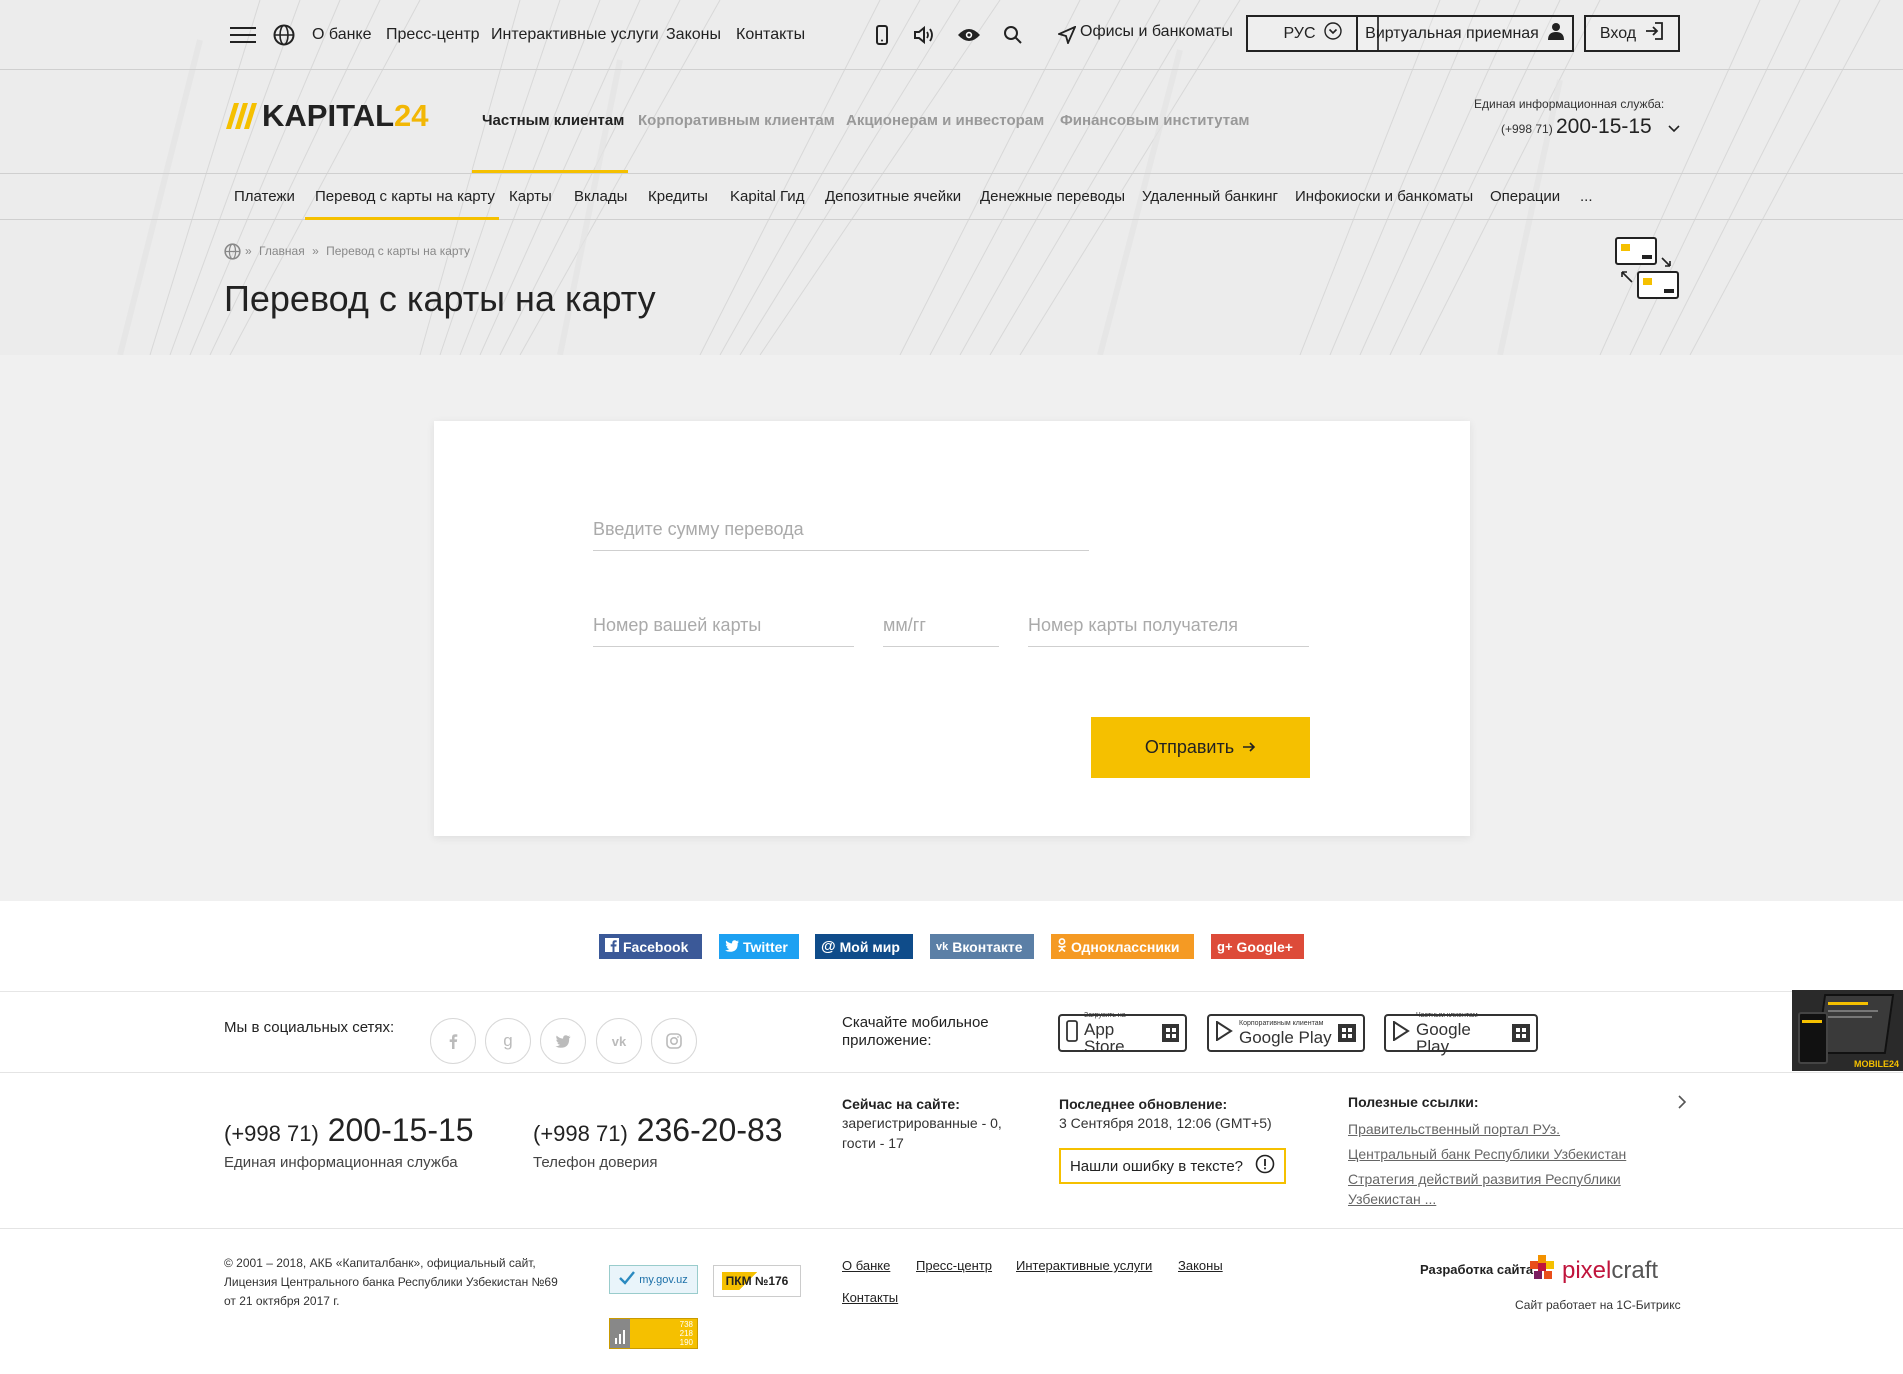  I want to click on pixelcraft-logo: pixelcraft, so click(1594, 1270).